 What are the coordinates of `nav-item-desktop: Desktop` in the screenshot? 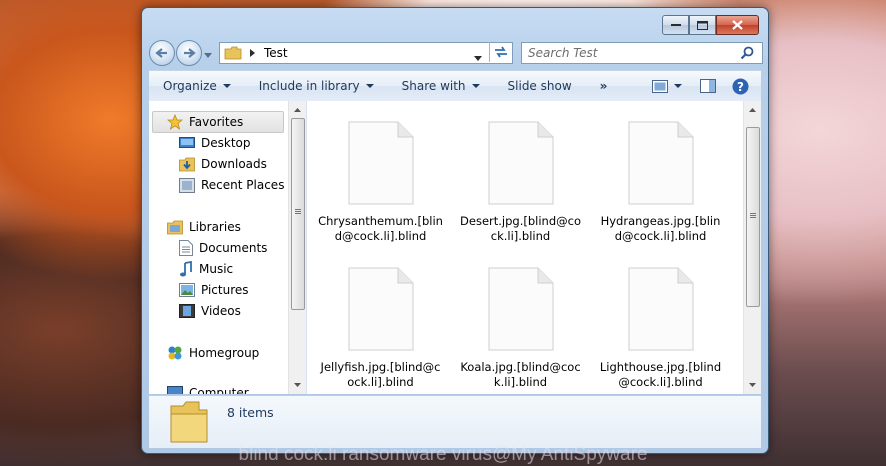 It's located at (215, 143).